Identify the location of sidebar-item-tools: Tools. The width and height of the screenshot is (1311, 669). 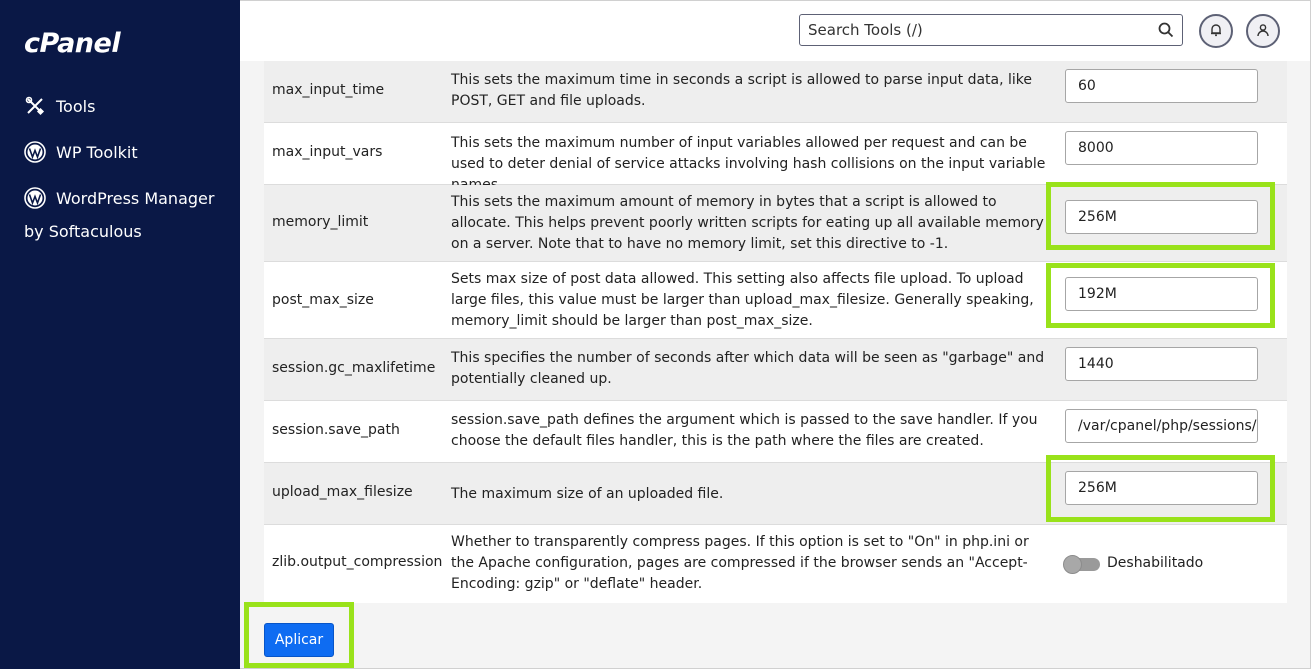
(59, 106).